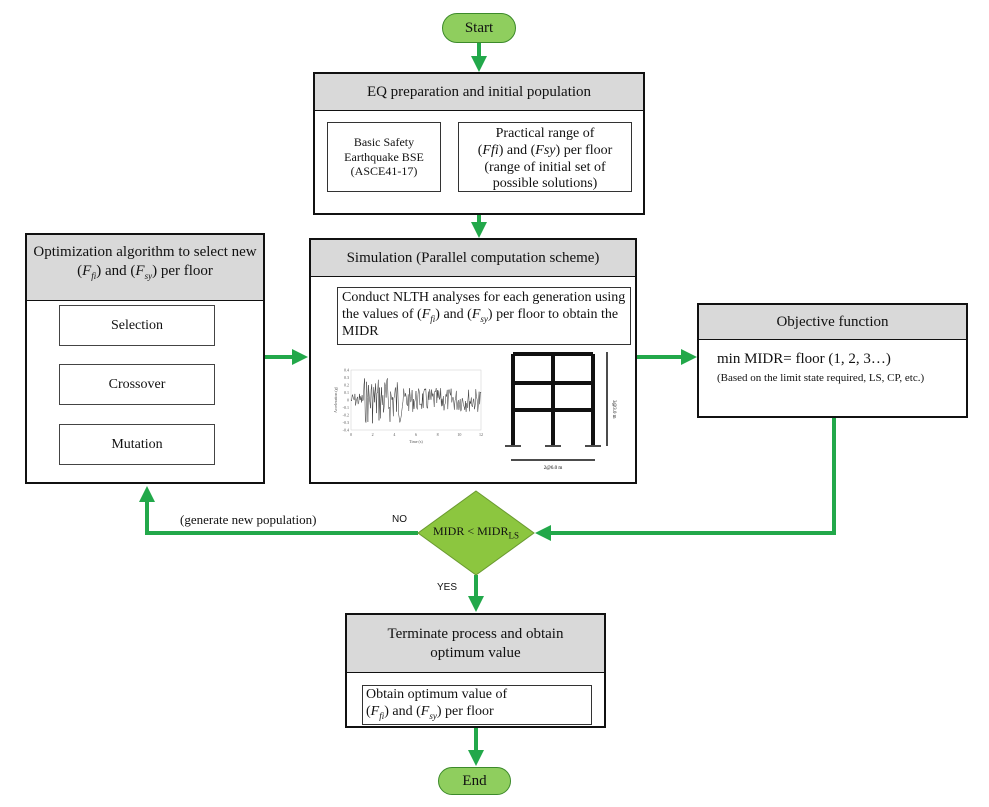 The width and height of the screenshot is (989, 807). What do you see at coordinates (471, 531) in the screenshot?
I see `decision-condition: MIDR < MIDR` at bounding box center [471, 531].